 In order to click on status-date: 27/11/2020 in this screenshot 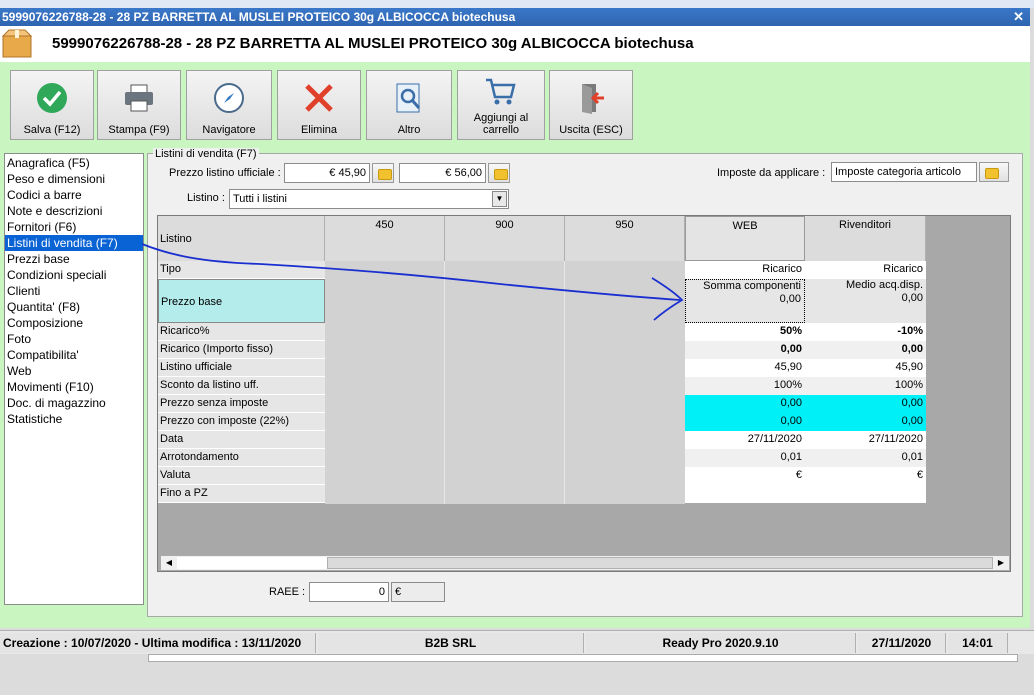, I will do `click(902, 643)`.